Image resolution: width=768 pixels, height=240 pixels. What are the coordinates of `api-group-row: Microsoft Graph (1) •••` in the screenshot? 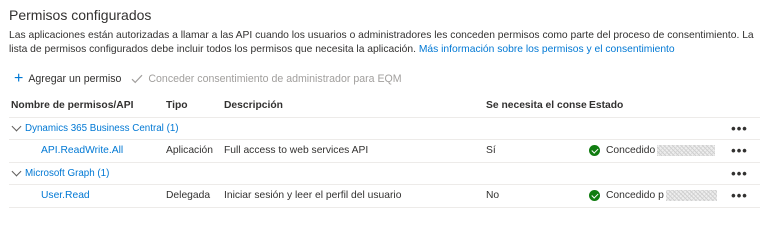 It's located at (384, 173).